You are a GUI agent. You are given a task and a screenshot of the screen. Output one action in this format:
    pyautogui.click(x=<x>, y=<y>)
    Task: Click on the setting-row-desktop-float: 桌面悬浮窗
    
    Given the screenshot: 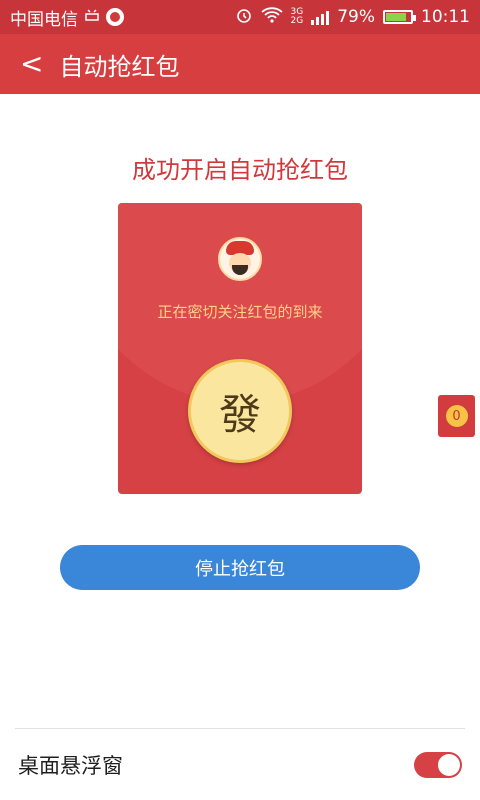 What is the action you would take?
    pyautogui.click(x=240, y=765)
    